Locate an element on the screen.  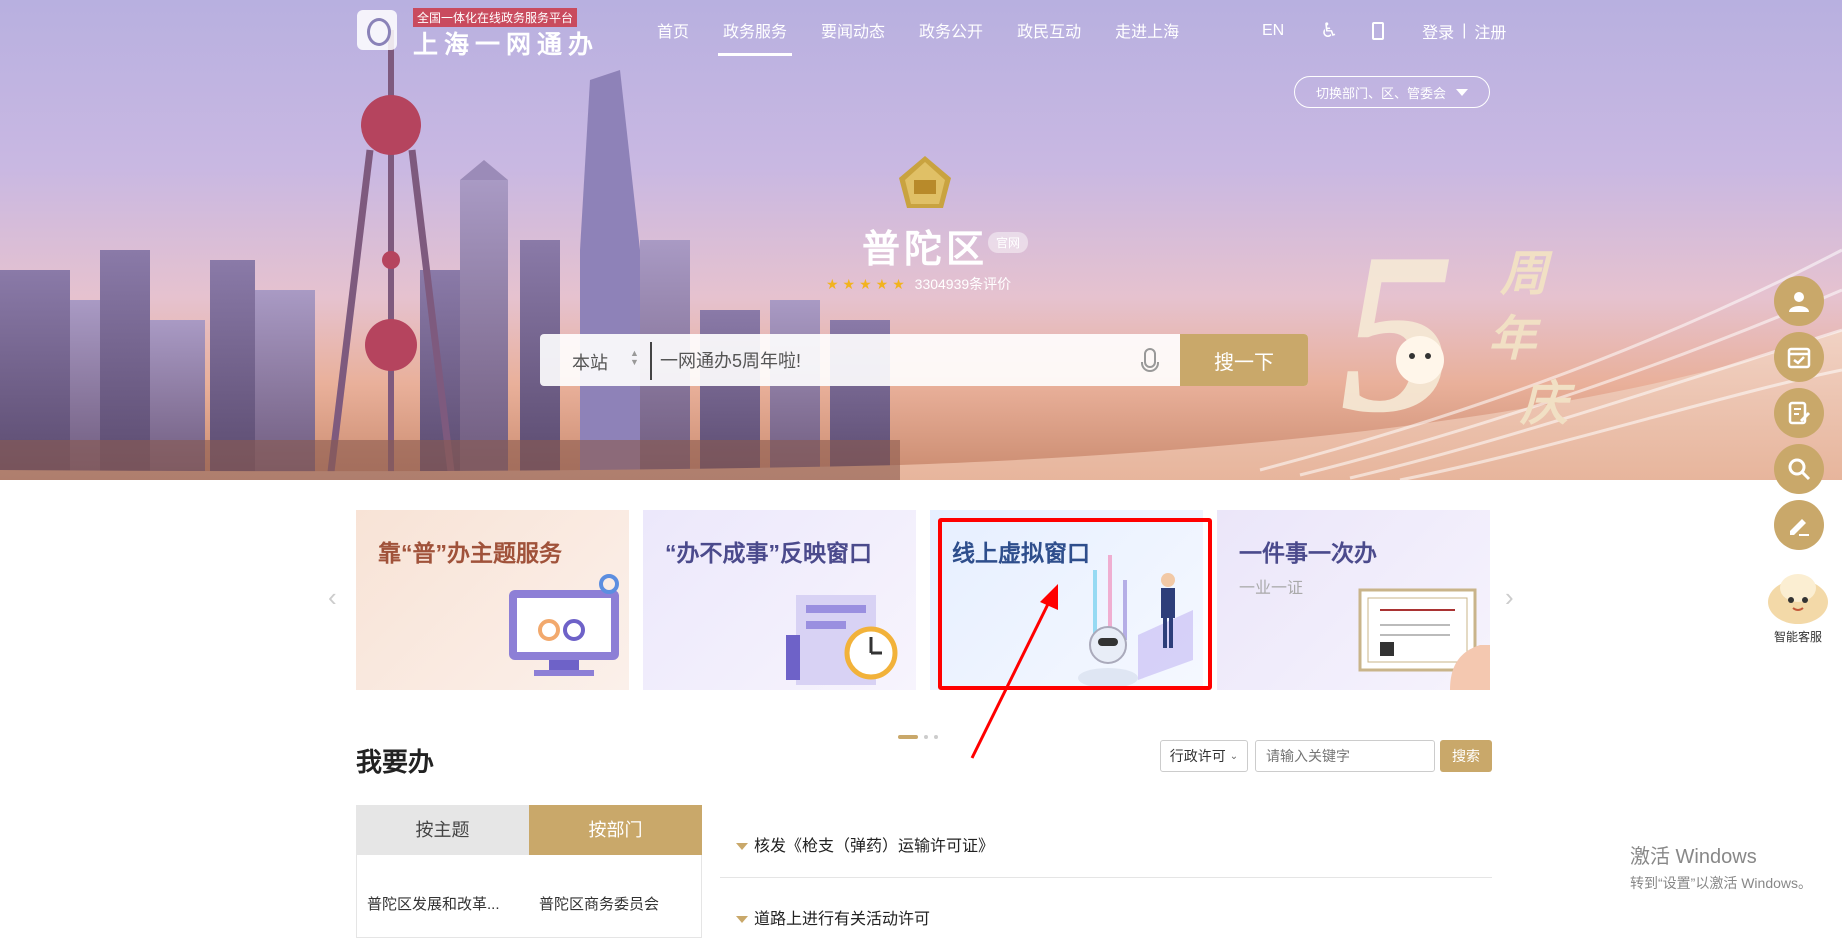
fifth-anniversary-graphic: 5 周 年 庆 is located at coordinates (1458, 330).